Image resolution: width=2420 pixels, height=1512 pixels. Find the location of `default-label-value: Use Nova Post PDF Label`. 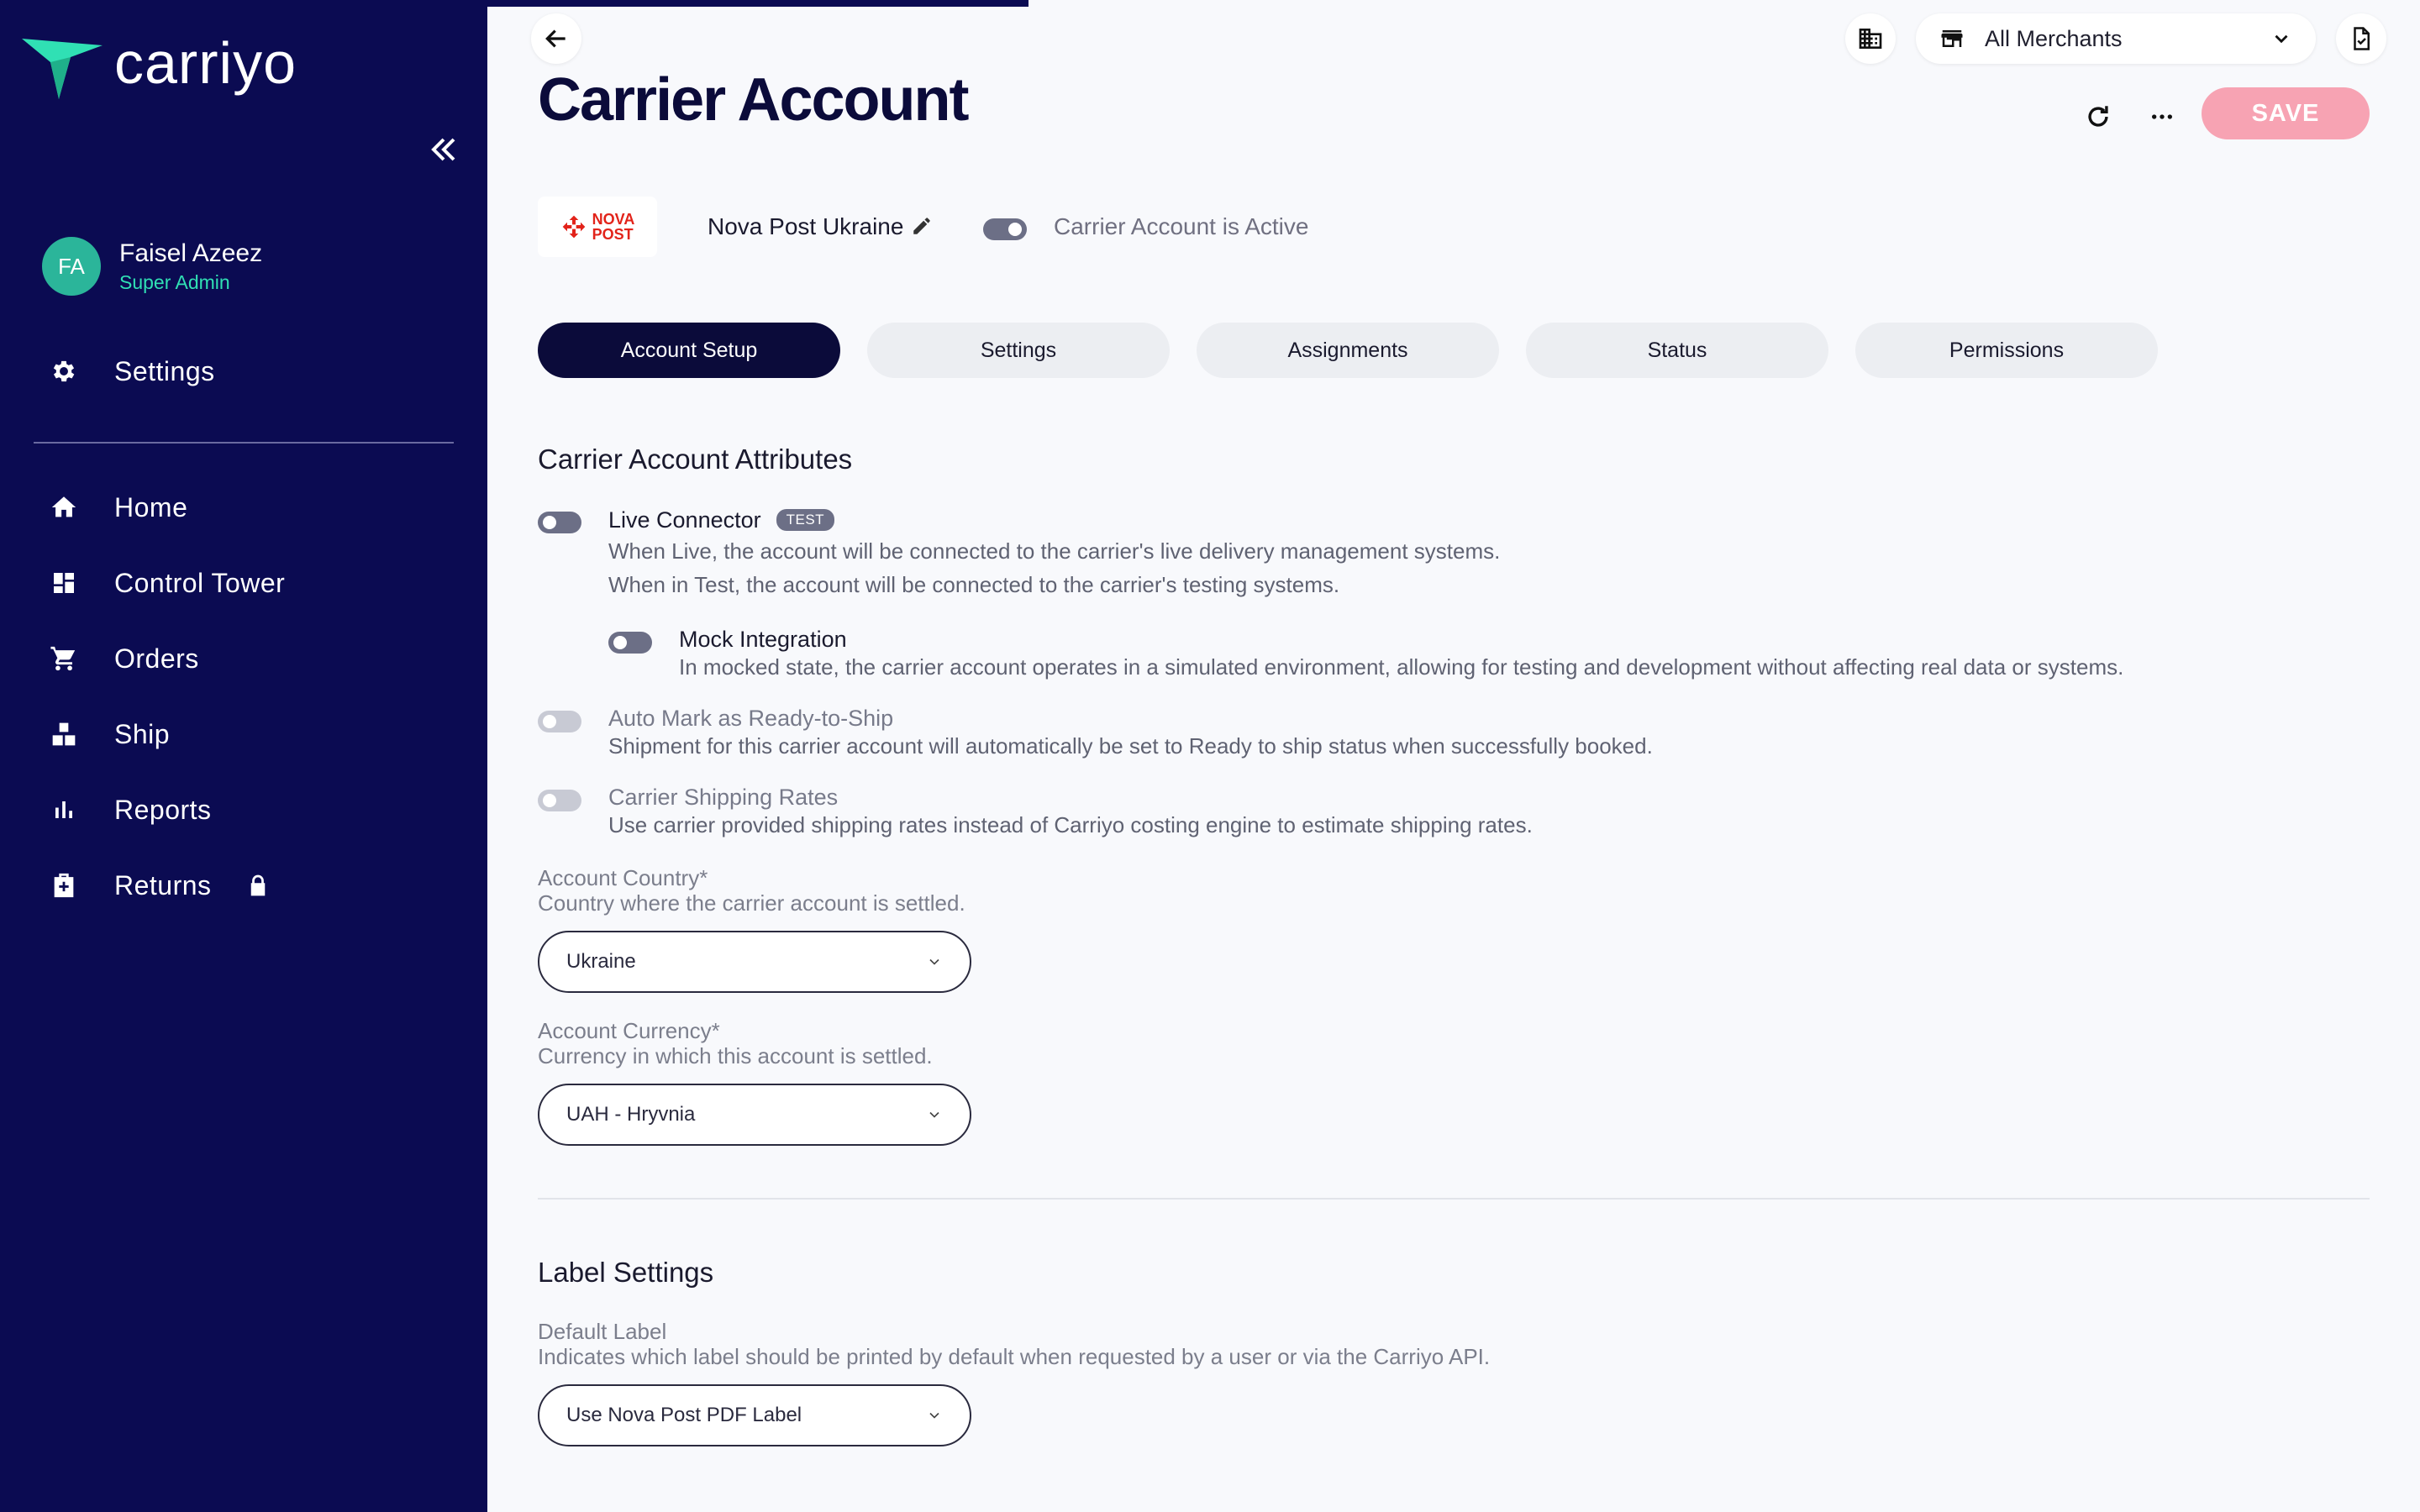

default-label-value: Use Nova Post PDF Label is located at coordinates (684, 1415).